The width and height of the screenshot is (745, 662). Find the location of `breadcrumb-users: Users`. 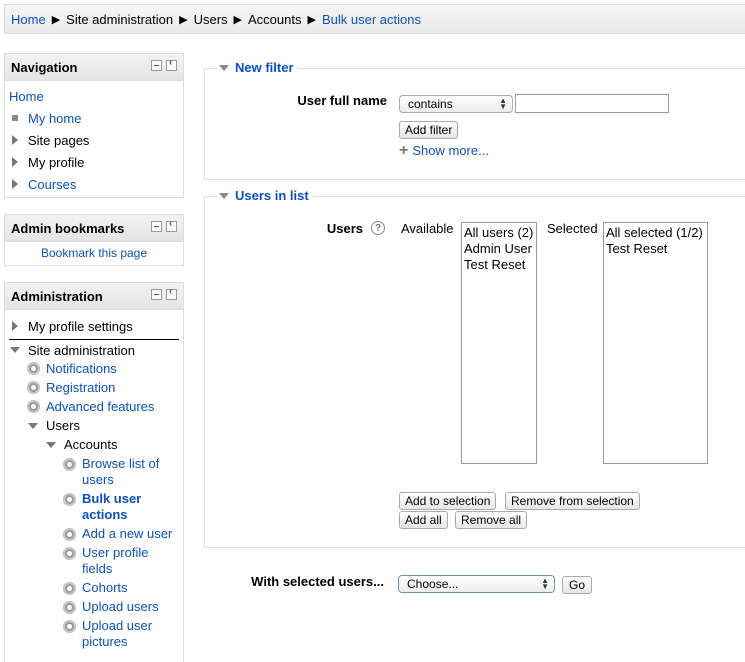

breadcrumb-users: Users is located at coordinates (211, 19).